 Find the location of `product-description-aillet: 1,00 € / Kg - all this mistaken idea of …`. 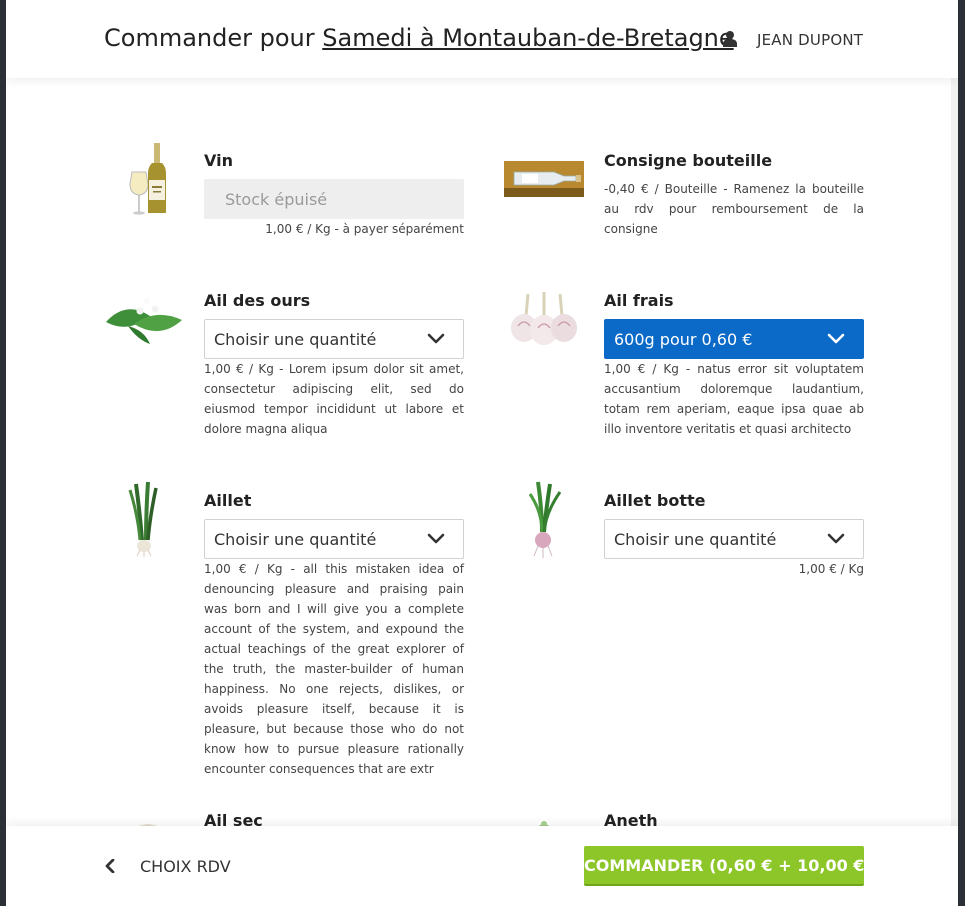

product-description-aillet: 1,00 € / Kg - all this mistaken idea of … is located at coordinates (334, 669).